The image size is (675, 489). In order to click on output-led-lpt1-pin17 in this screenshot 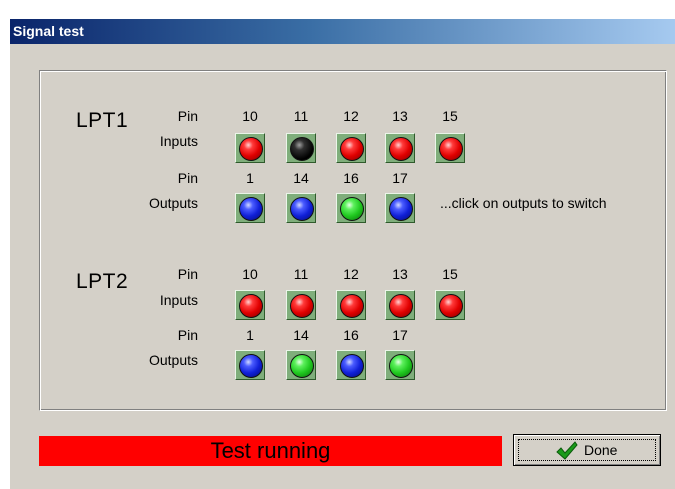, I will do `click(400, 208)`.